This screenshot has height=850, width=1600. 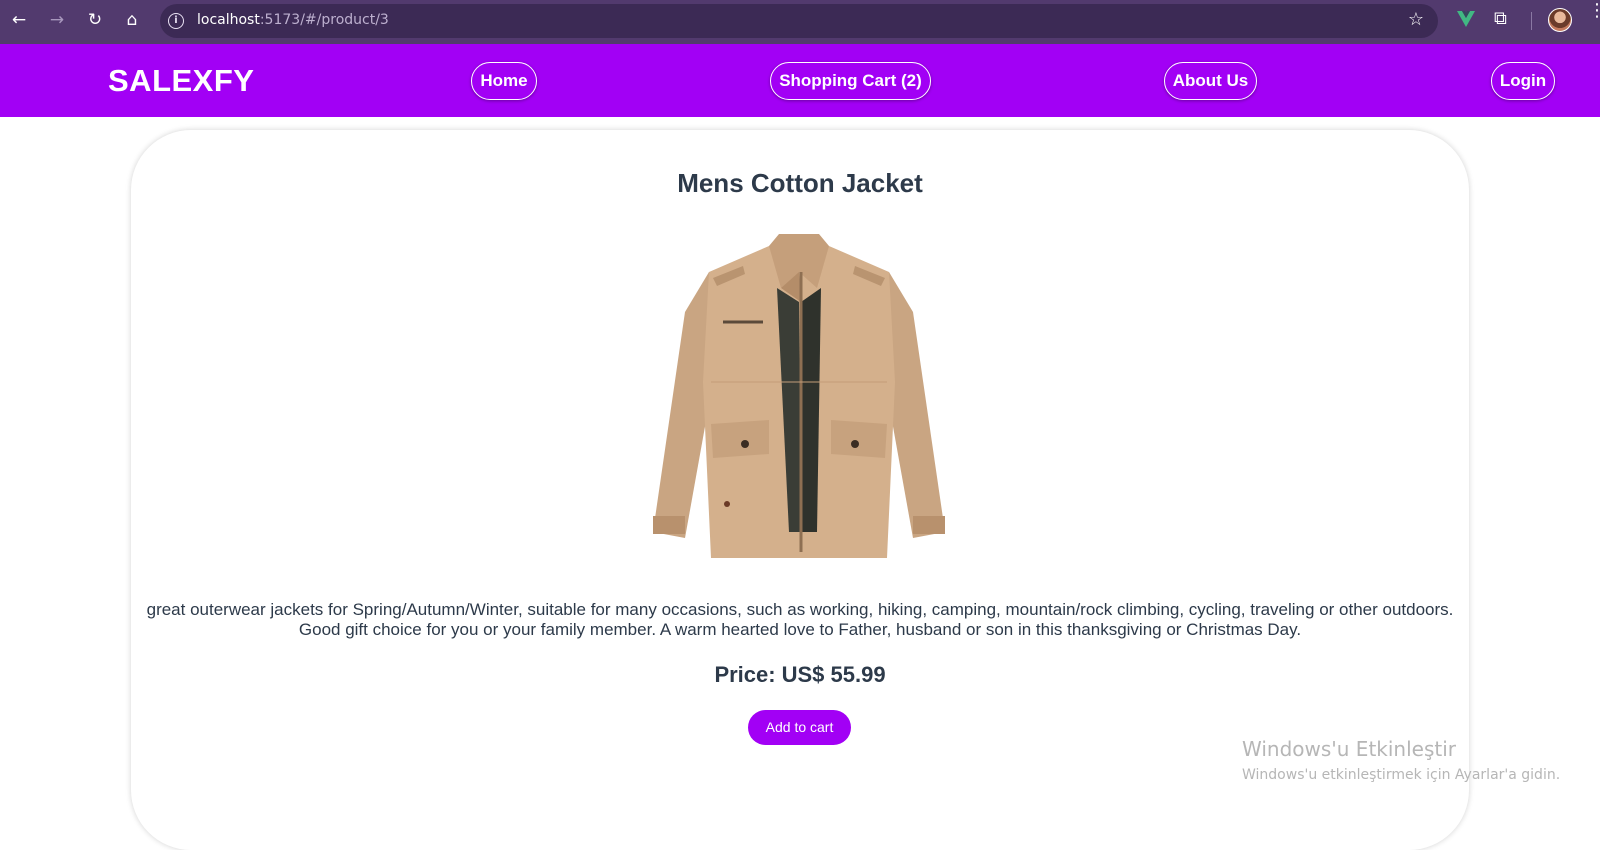 I want to click on price-label: Price:, so click(x=745, y=674).